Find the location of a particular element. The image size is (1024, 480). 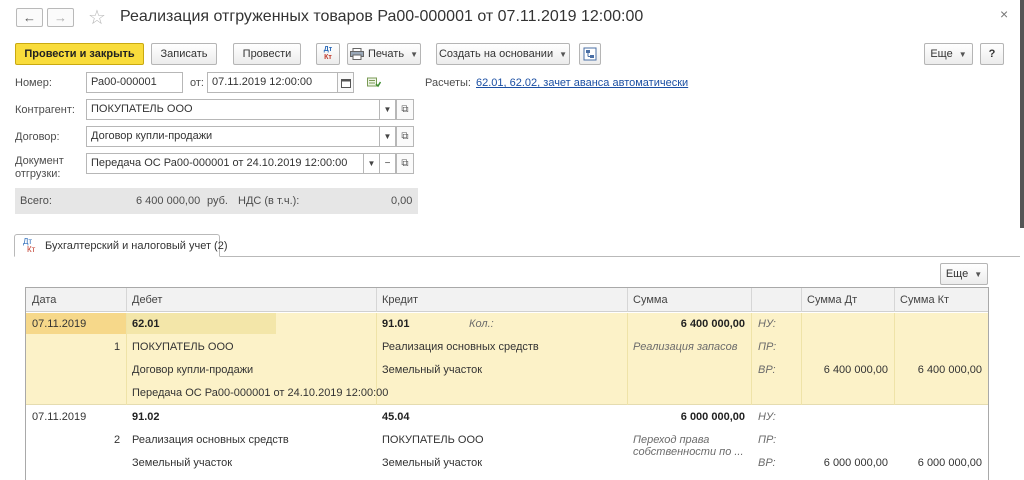

help-button: ? is located at coordinates (992, 54).